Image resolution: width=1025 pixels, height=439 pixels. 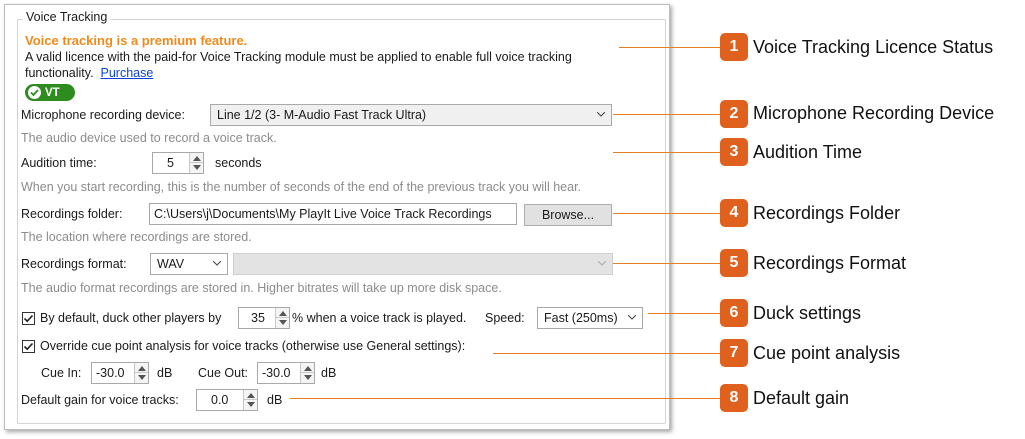 What do you see at coordinates (189, 264) in the screenshot?
I see `format-select: WAV` at bounding box center [189, 264].